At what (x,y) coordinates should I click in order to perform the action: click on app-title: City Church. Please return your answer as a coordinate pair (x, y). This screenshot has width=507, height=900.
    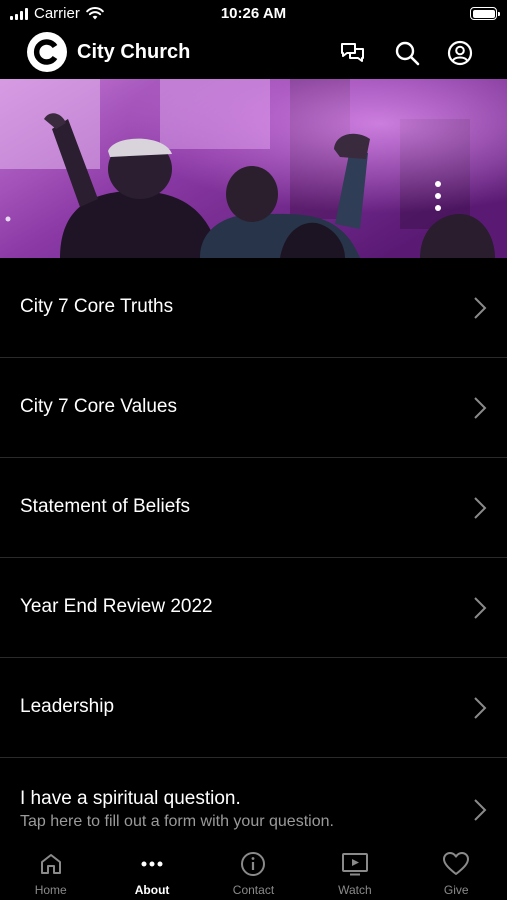
    Looking at the image, I should click on (134, 52).